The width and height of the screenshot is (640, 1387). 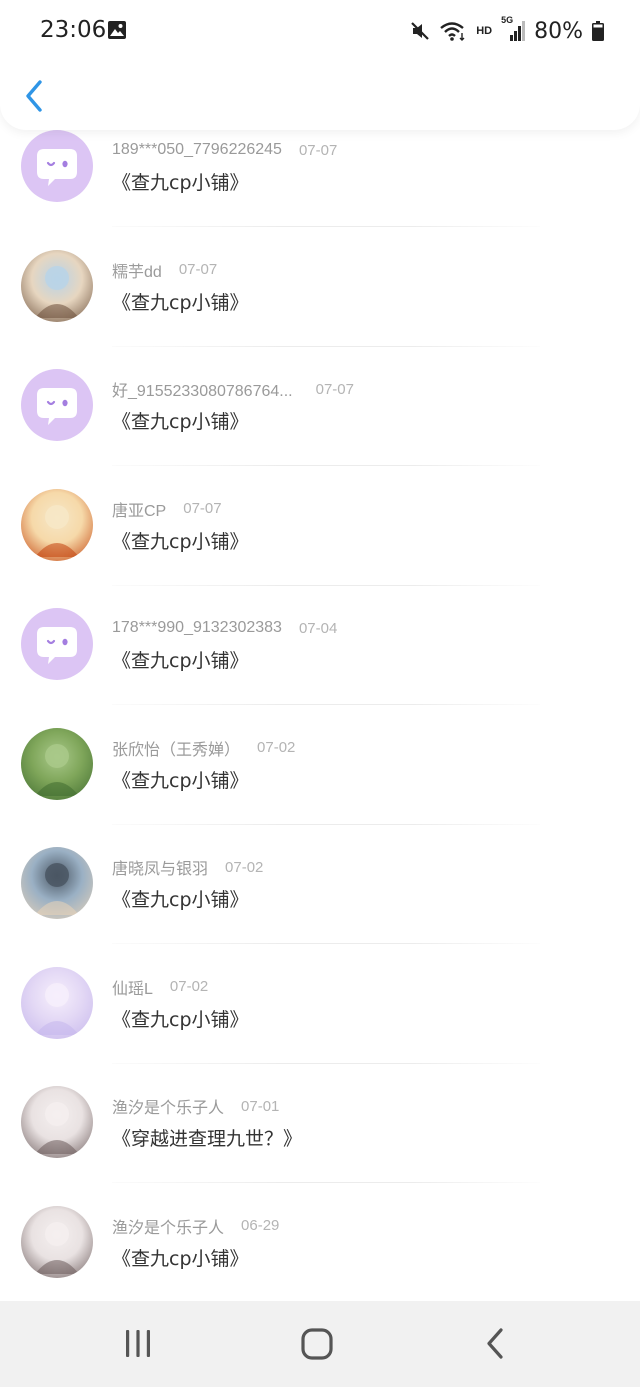 What do you see at coordinates (260, 1106) in the screenshot?
I see `message-date: 07-01` at bounding box center [260, 1106].